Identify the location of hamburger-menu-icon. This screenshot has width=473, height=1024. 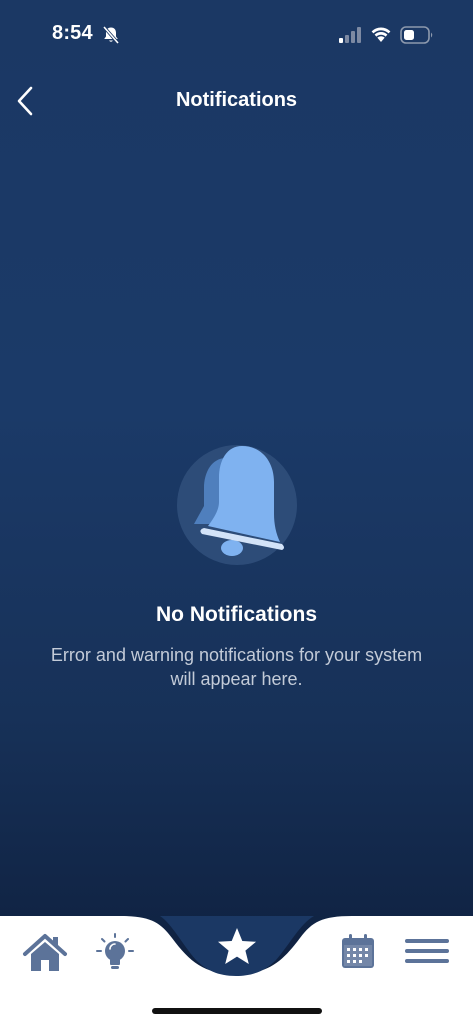
(427, 951).